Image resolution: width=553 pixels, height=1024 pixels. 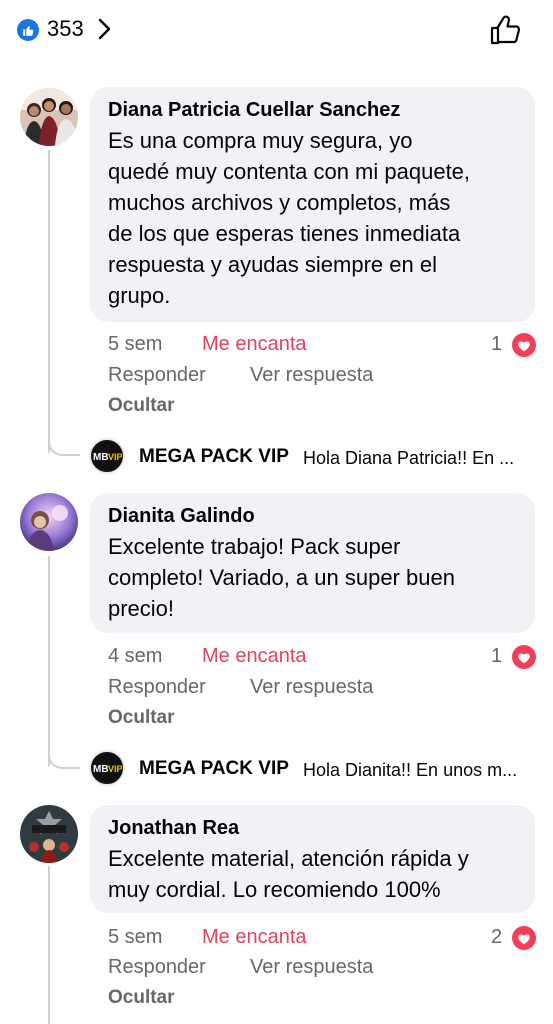 I want to click on comment-time: 4 sem, so click(x=135, y=656).